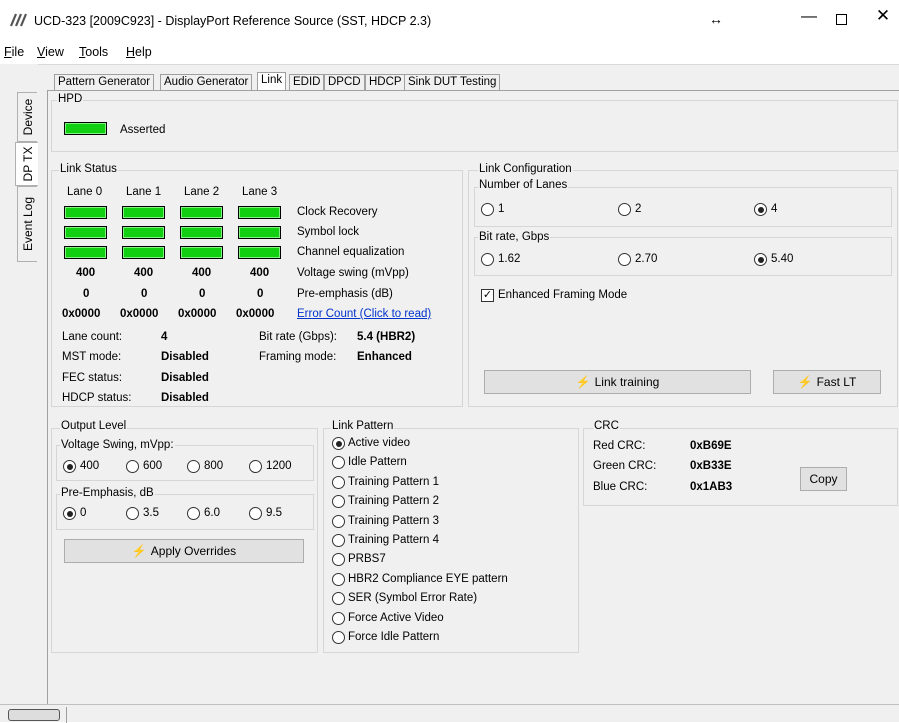 The height and width of the screenshot is (723, 899). What do you see at coordinates (107, 493) in the screenshot?
I see `pre-emphasis-title: Pre-Emphasis, dB` at bounding box center [107, 493].